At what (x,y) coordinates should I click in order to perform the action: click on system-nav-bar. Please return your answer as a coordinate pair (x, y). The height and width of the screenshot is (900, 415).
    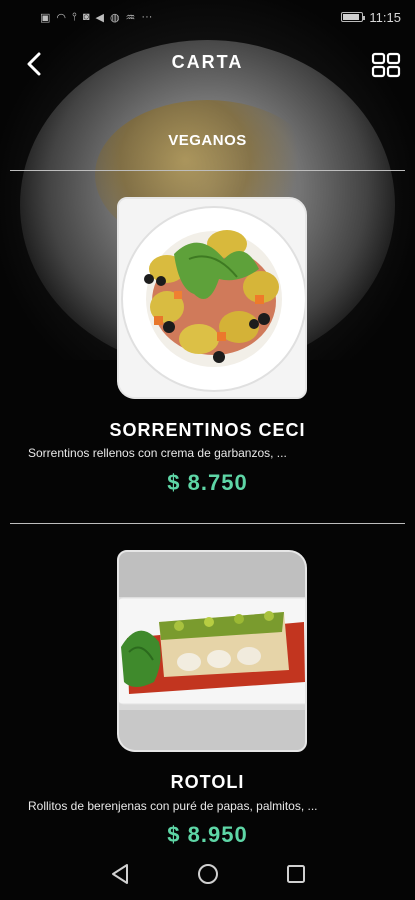
    Looking at the image, I should click on (207, 874).